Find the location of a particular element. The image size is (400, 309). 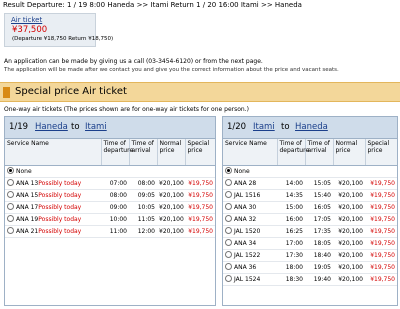

flight-option: JAL 1522 is located at coordinates (250, 255).